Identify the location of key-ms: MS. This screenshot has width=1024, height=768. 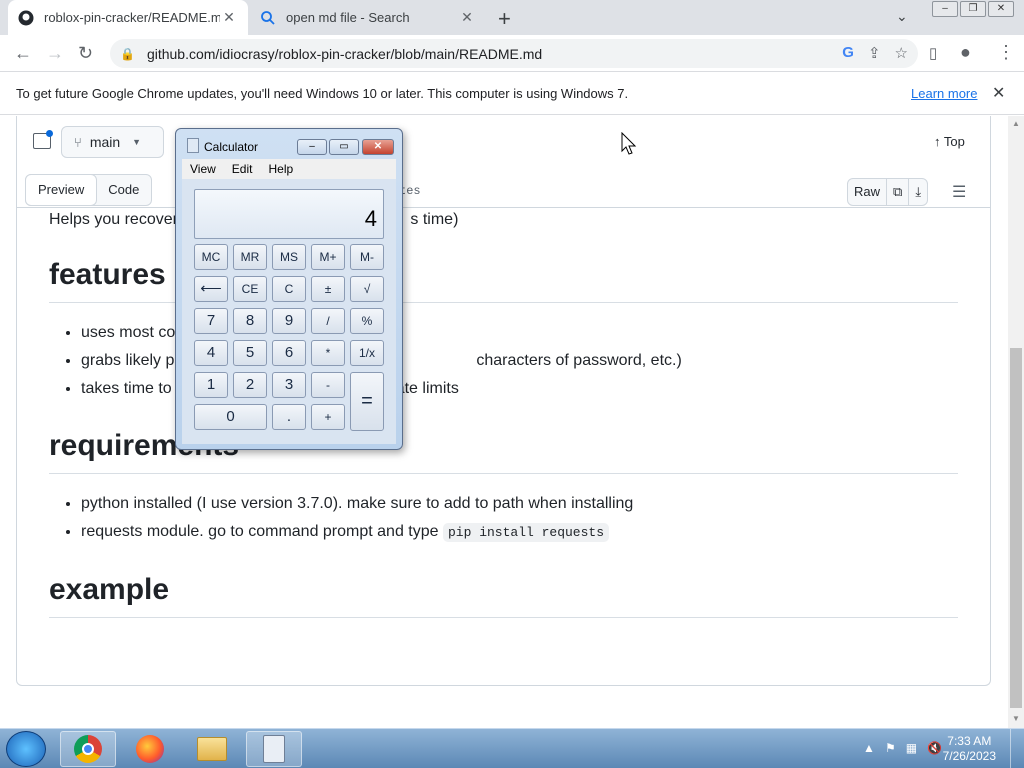
(289, 257).